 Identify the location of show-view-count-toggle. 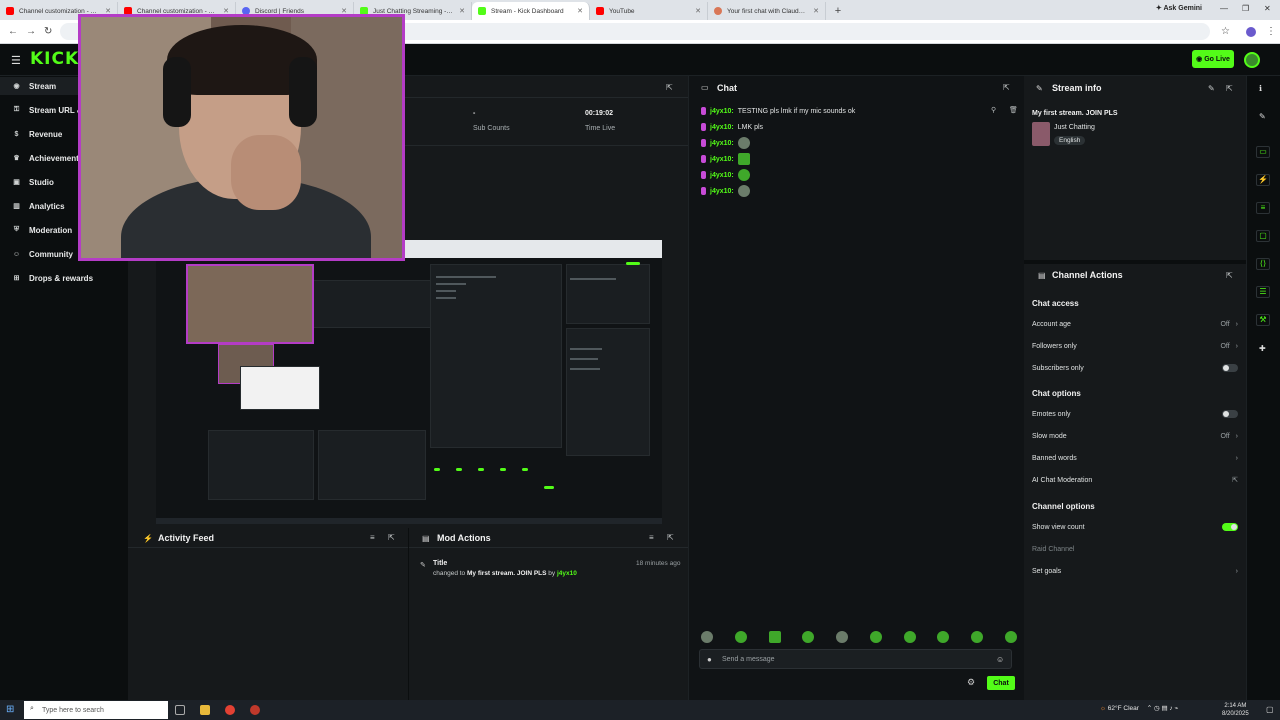
(1230, 527).